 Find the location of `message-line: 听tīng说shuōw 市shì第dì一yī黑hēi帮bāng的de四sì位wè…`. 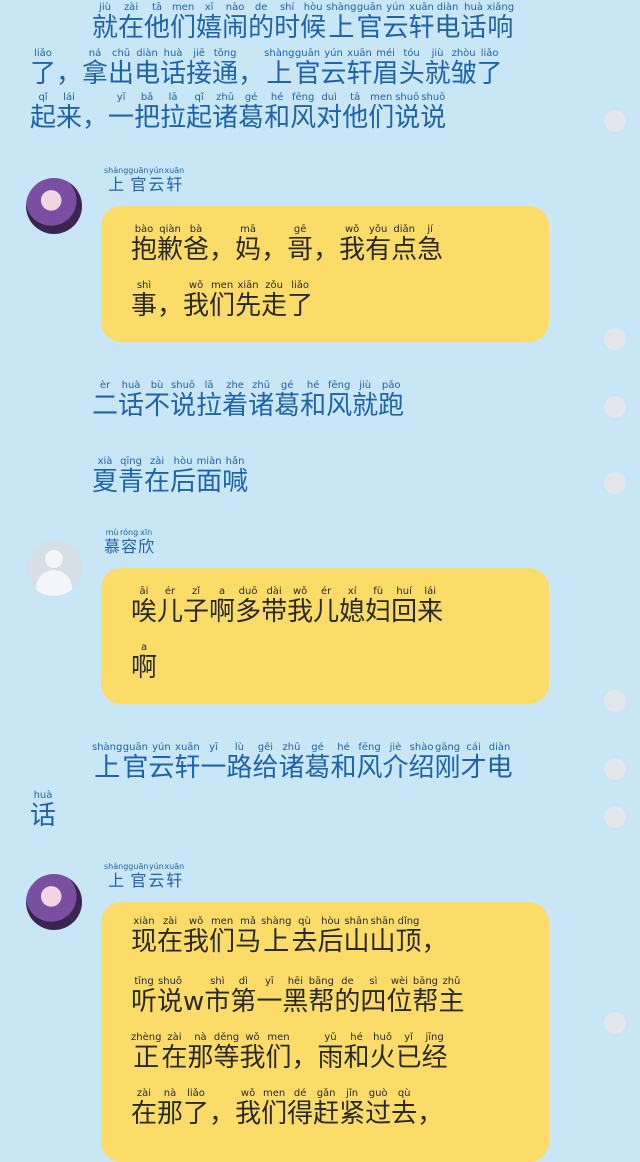

message-line: 听tīng说shuōw 市shì第dì一yī黑hēi帮bāng的de四sì位wè… is located at coordinates (297, 997).